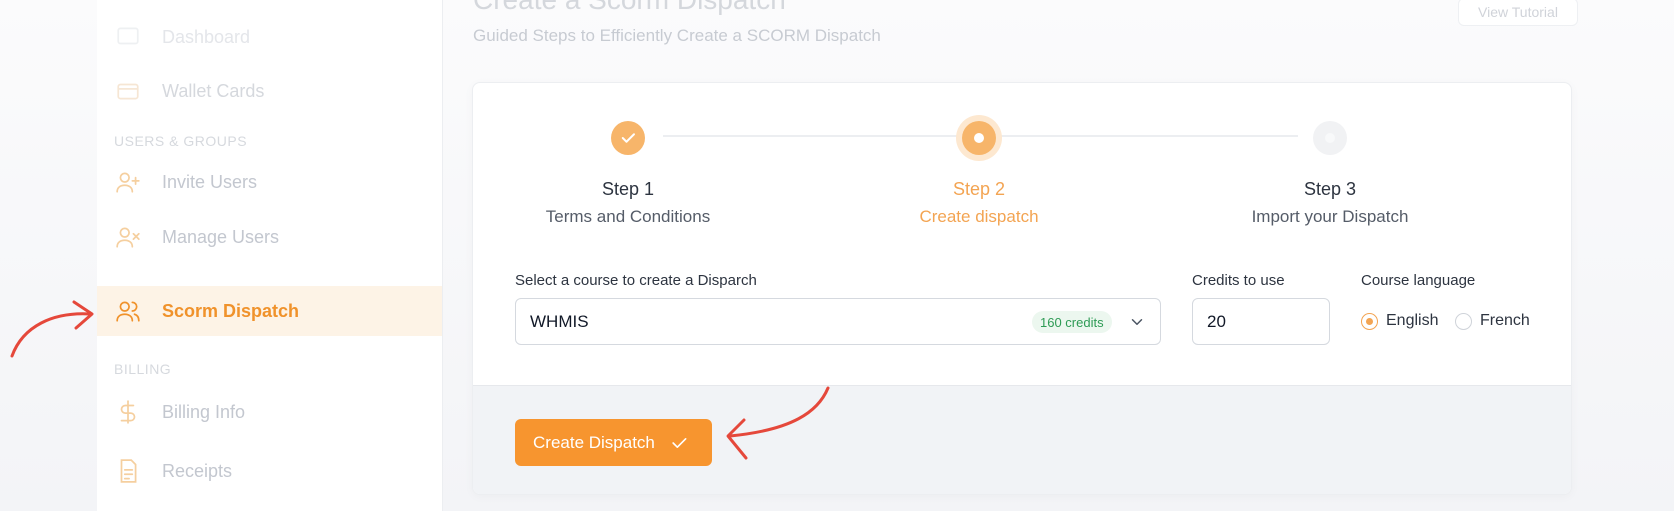  Describe the element at coordinates (206, 36) in the screenshot. I see `sidebar-item-label: Dashboard` at that location.